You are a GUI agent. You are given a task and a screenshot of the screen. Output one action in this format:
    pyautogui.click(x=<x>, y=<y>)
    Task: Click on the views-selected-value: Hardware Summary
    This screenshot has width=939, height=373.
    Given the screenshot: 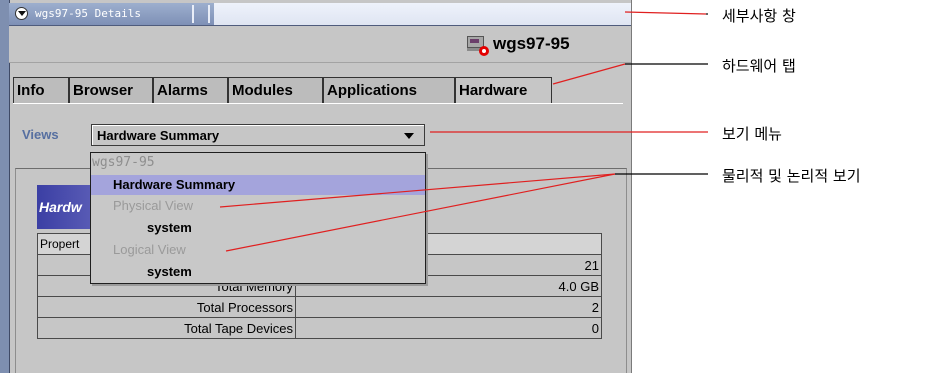 What is the action you would take?
    pyautogui.click(x=158, y=135)
    